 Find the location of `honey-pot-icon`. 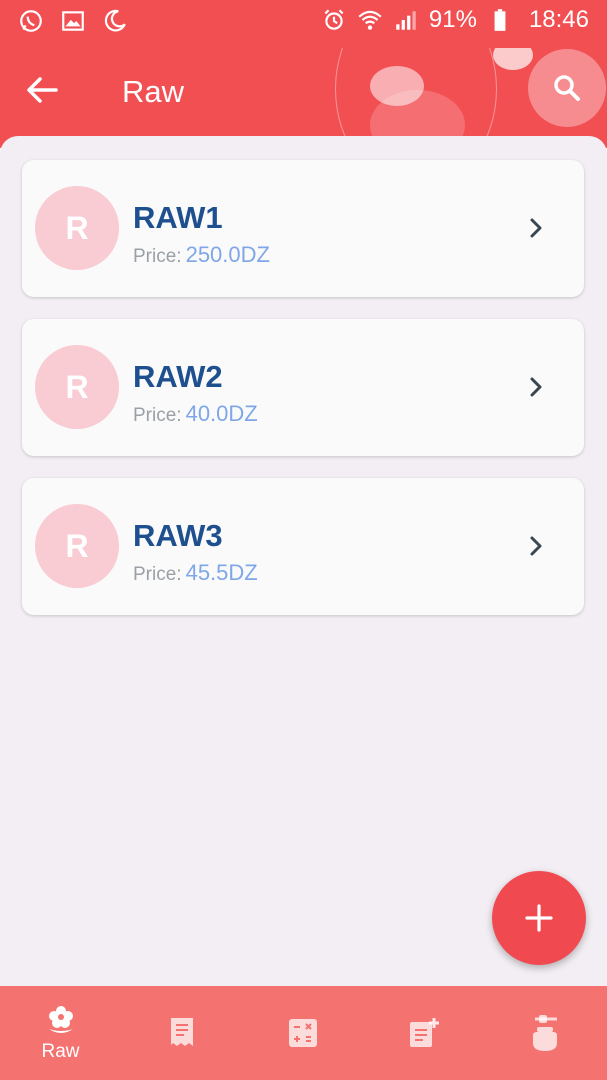

honey-pot-icon is located at coordinates (544, 1033).